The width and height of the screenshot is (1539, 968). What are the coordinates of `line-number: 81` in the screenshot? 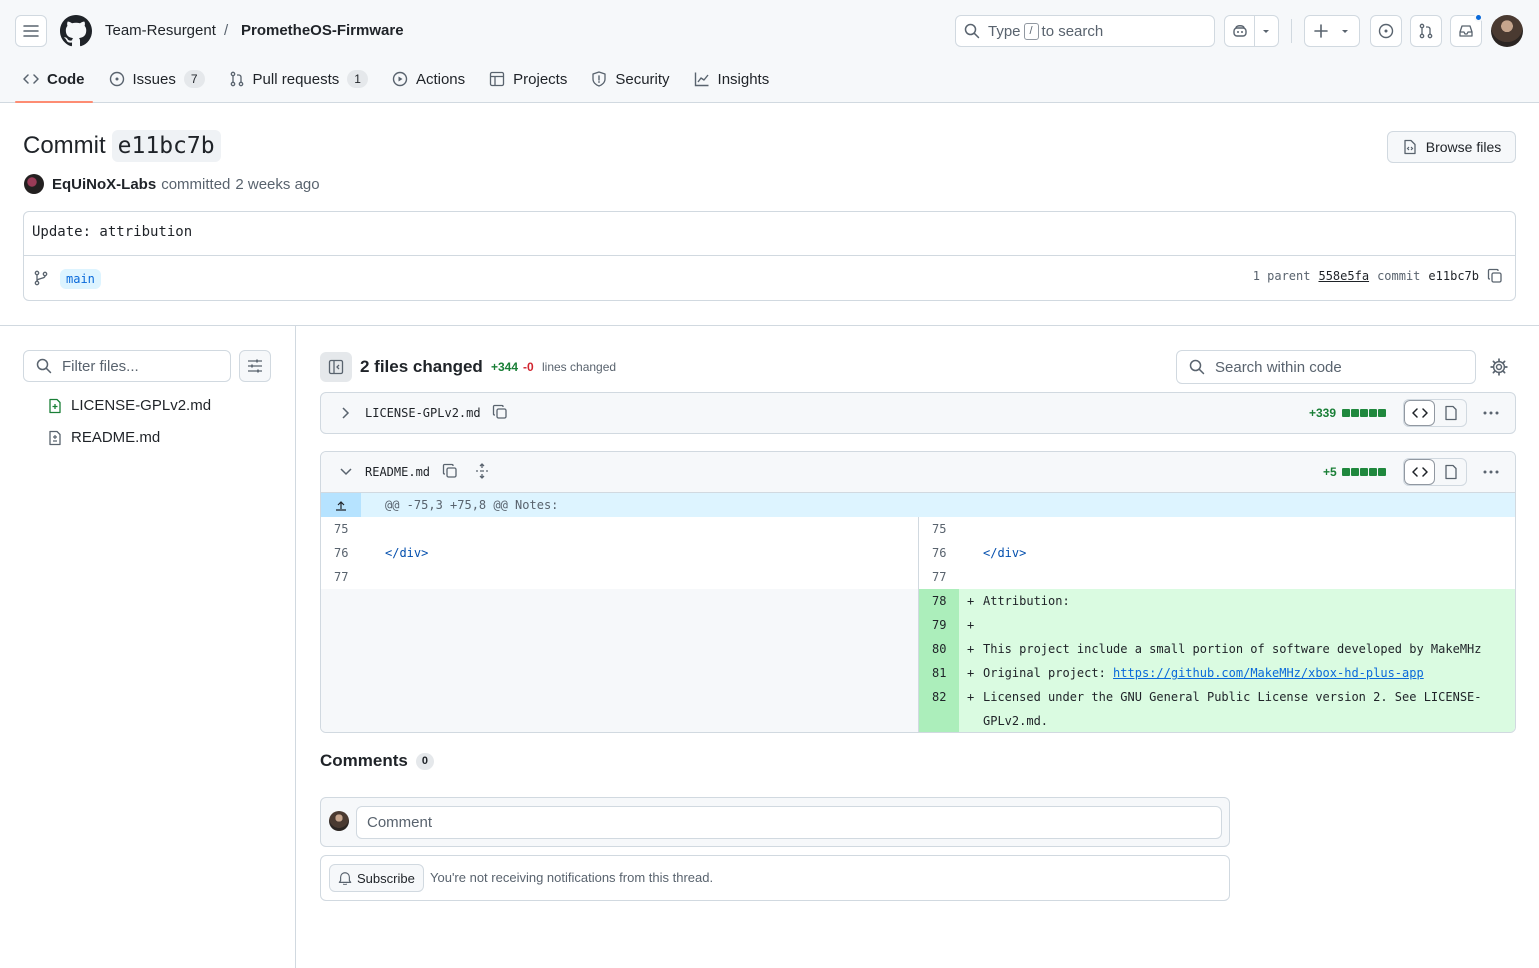 It's located at (939, 673).